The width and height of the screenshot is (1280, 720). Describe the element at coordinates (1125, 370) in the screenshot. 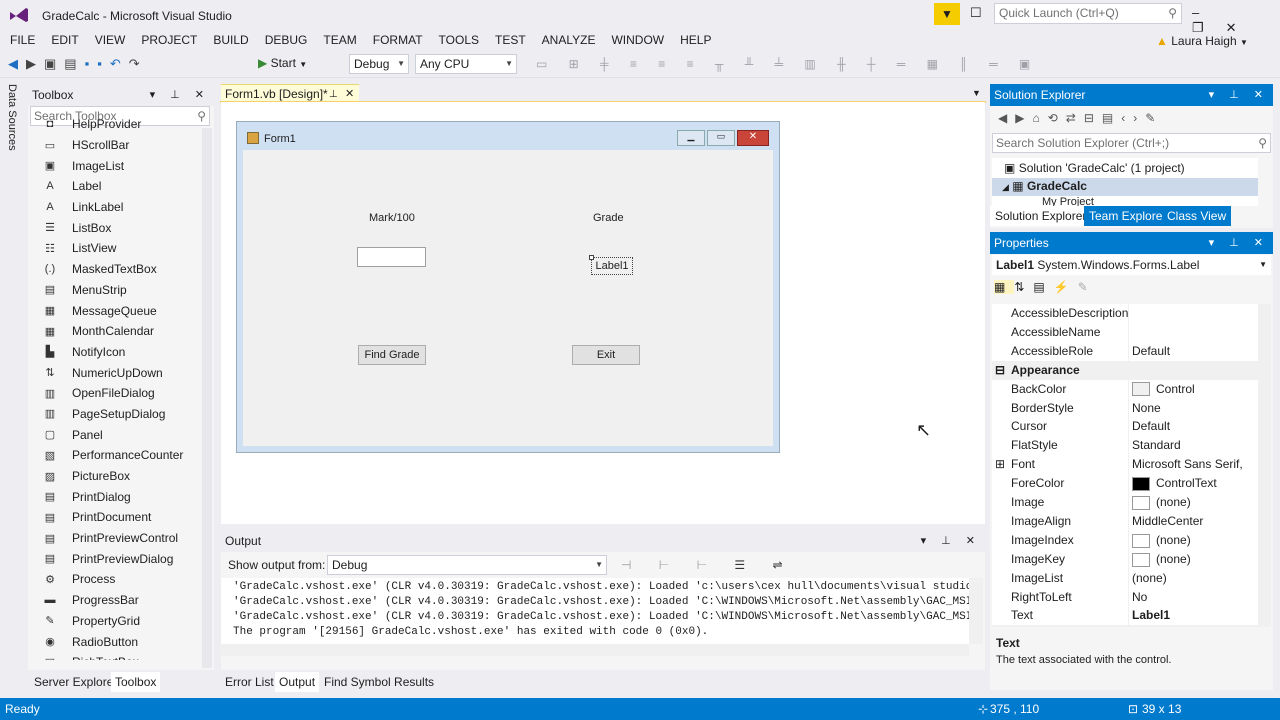

I see `property-category: ⊟ Appearance` at that location.